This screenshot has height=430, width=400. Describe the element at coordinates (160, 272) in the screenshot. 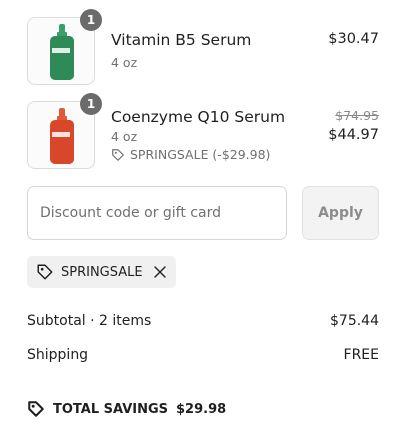

I see `close-icon` at that location.